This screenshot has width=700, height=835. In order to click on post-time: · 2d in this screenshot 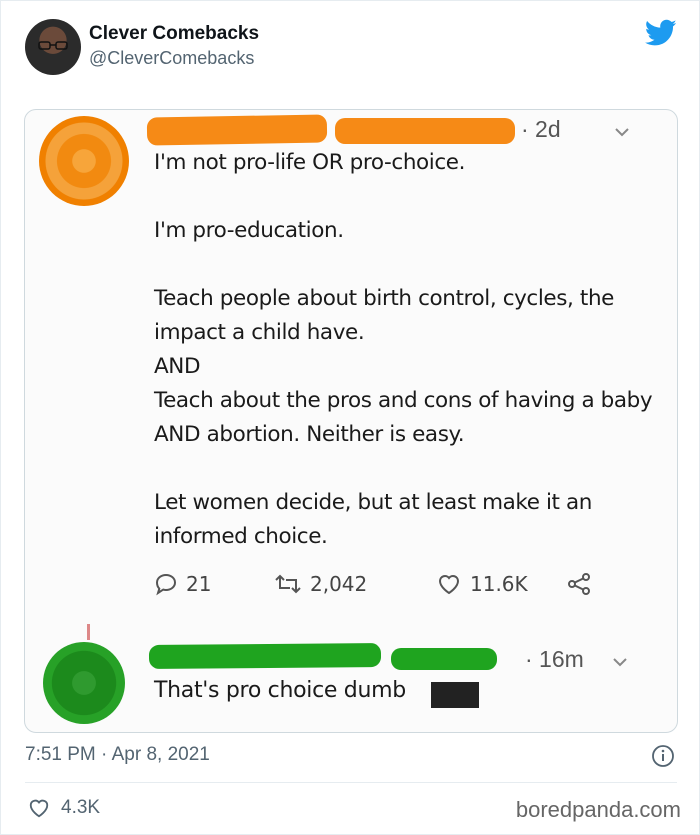, I will do `click(541, 129)`.